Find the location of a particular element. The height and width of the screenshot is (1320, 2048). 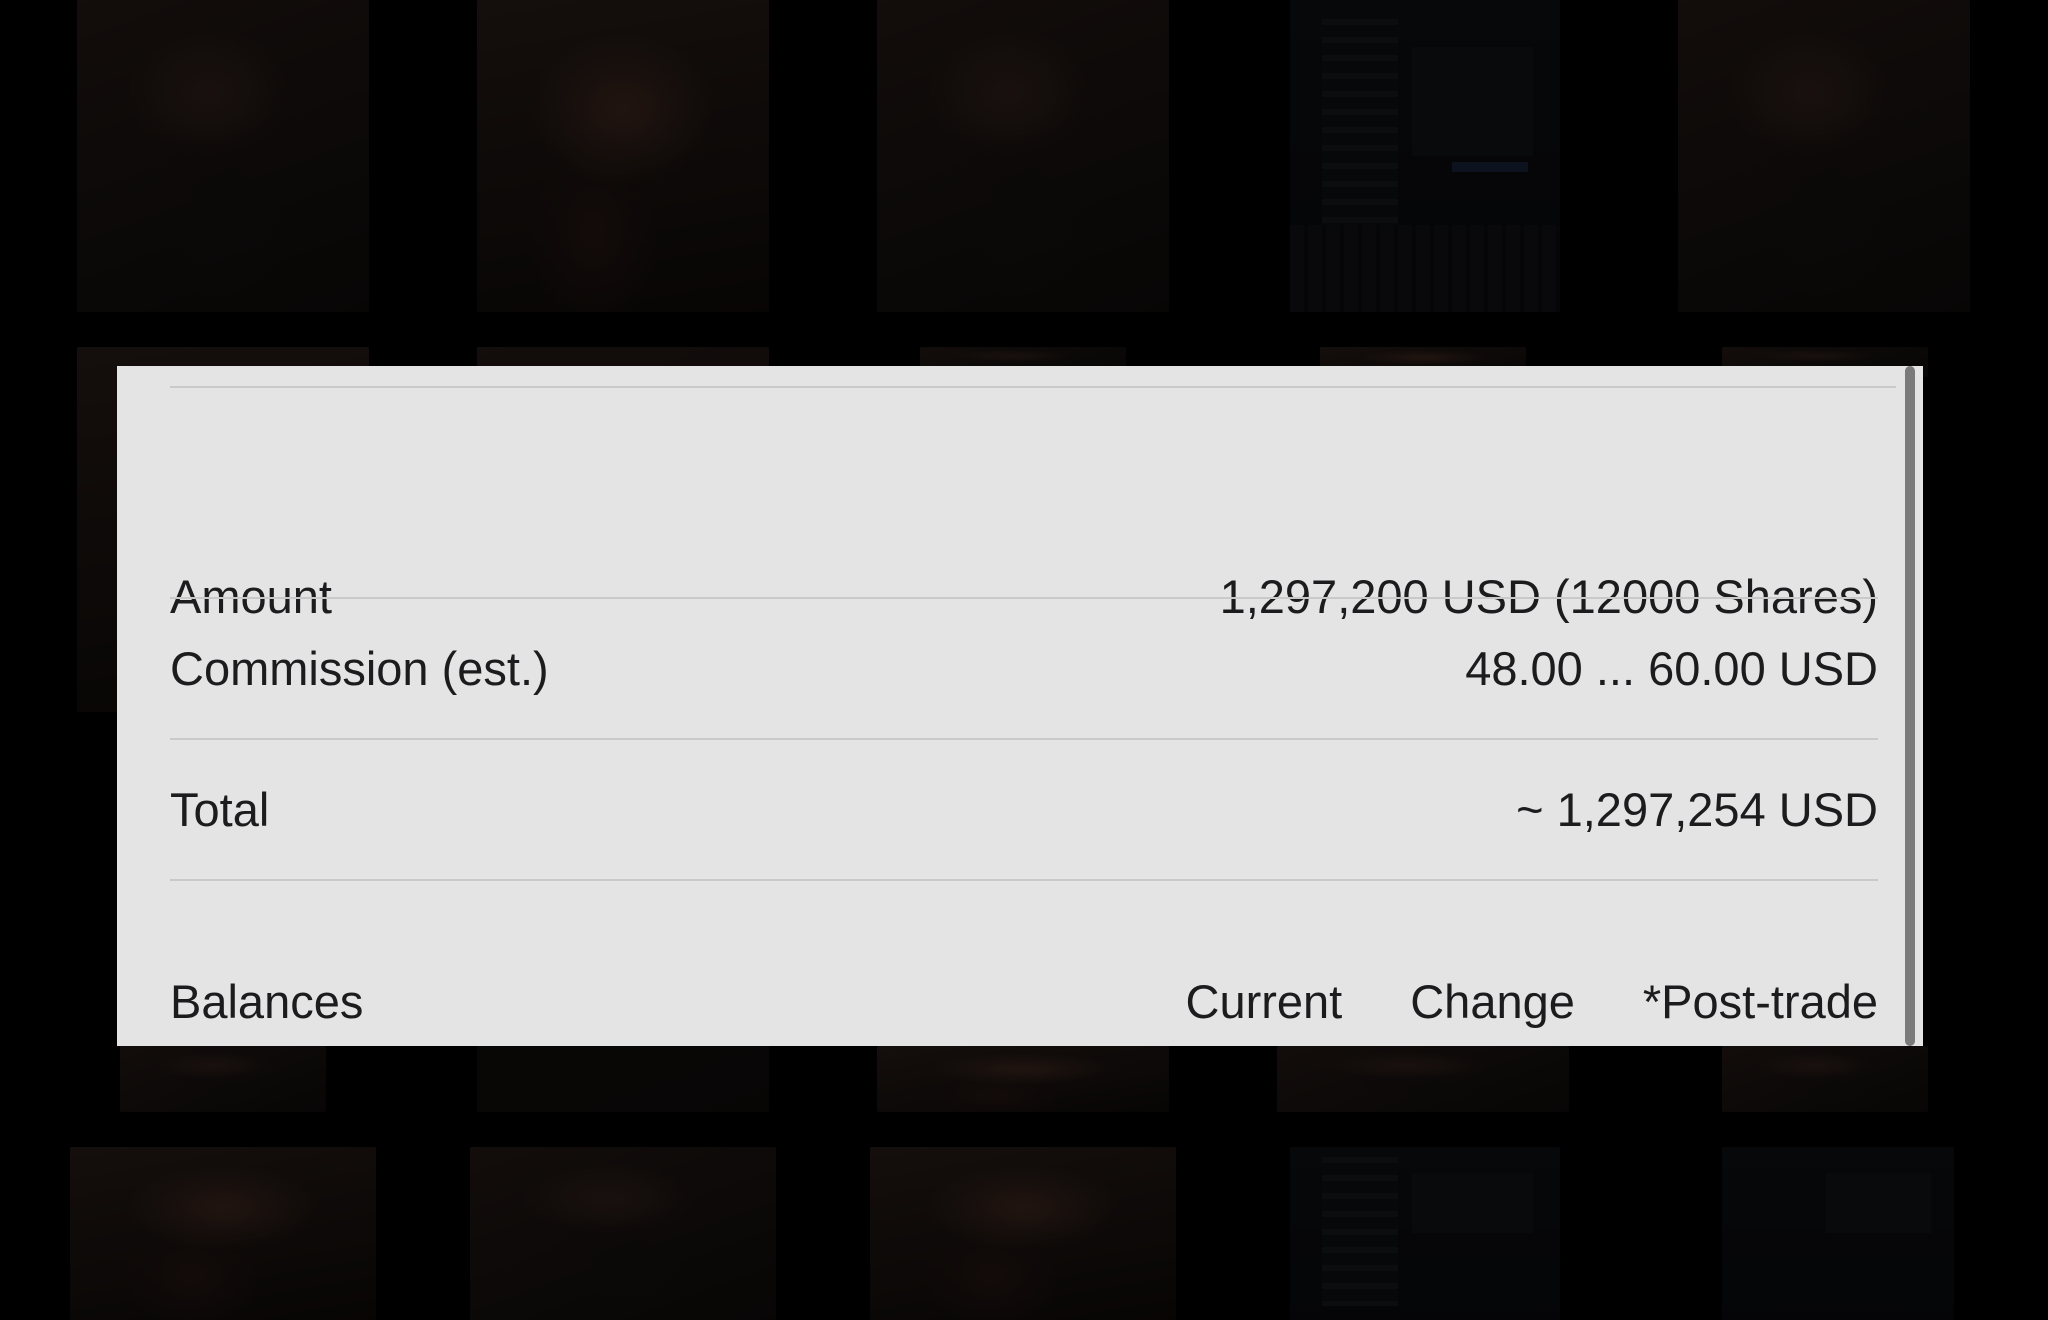

commission-row: Commission (est.) 48.00 ... 60.00 USD is located at coordinates (1024, 668).